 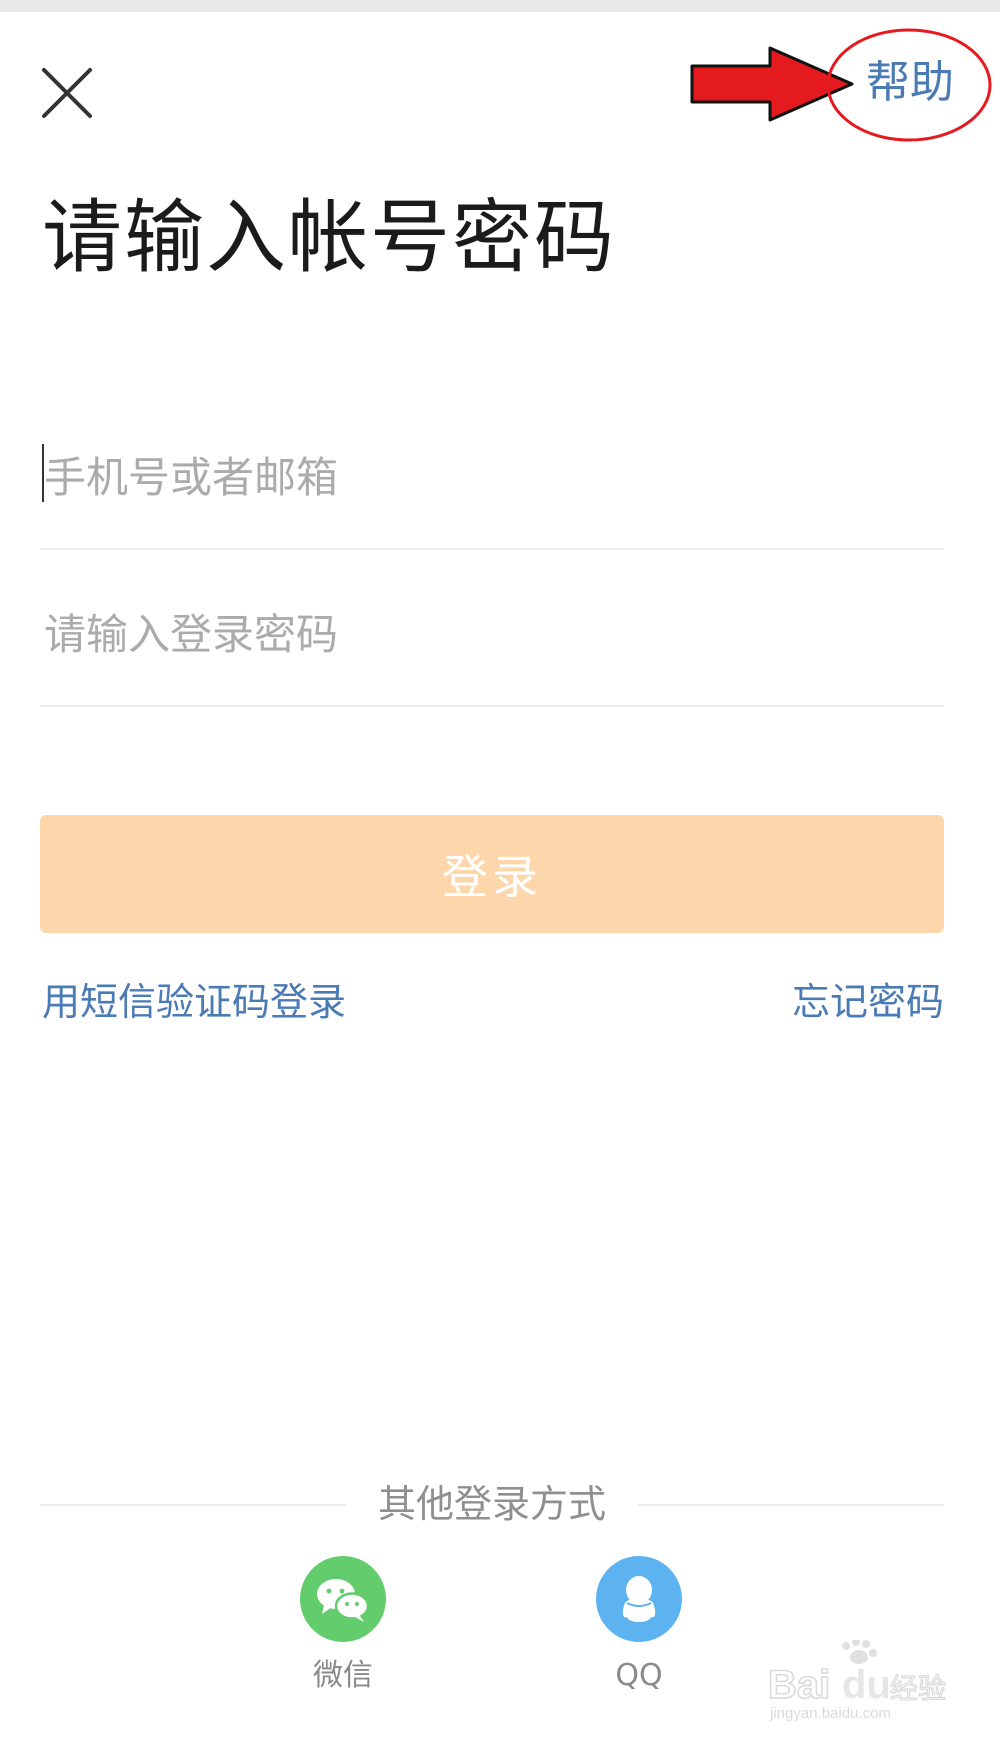 What do you see at coordinates (910, 83) in the screenshot?
I see `help-link: 帮助` at bounding box center [910, 83].